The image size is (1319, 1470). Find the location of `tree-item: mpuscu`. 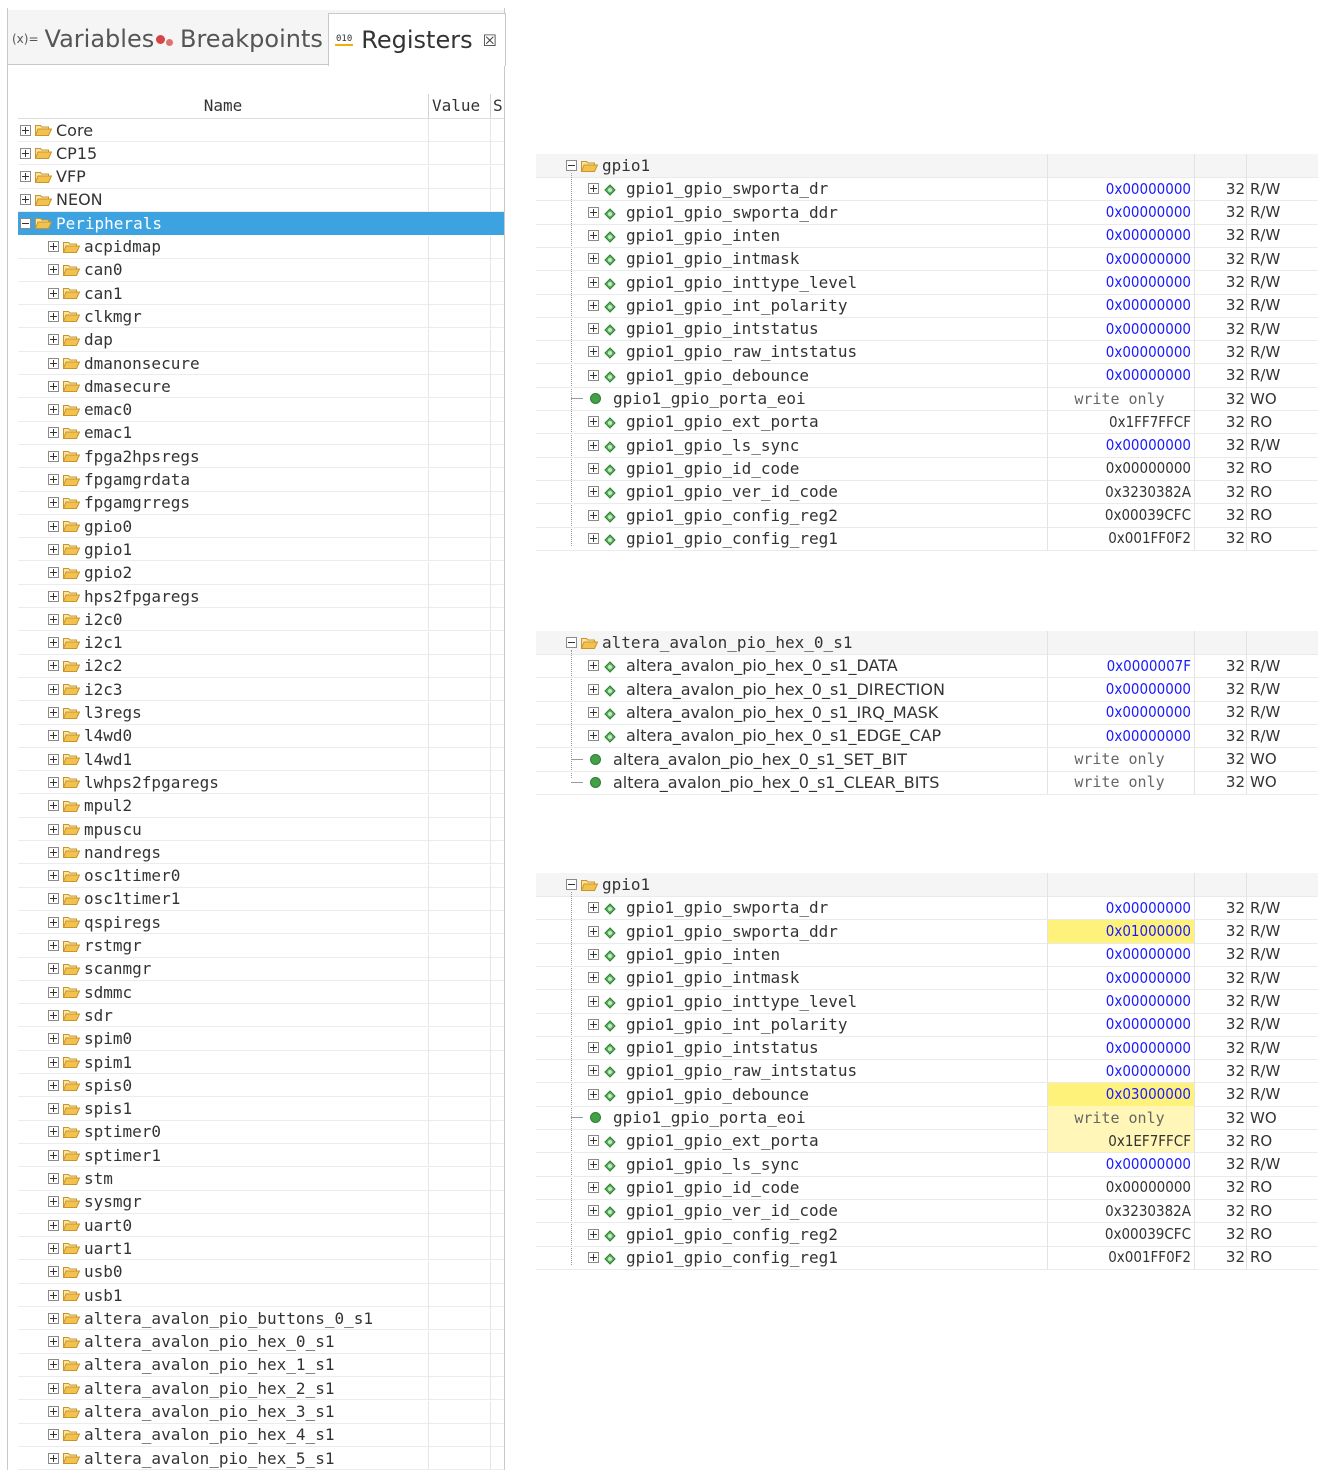

tree-item: mpuscu is located at coordinates (261, 829).